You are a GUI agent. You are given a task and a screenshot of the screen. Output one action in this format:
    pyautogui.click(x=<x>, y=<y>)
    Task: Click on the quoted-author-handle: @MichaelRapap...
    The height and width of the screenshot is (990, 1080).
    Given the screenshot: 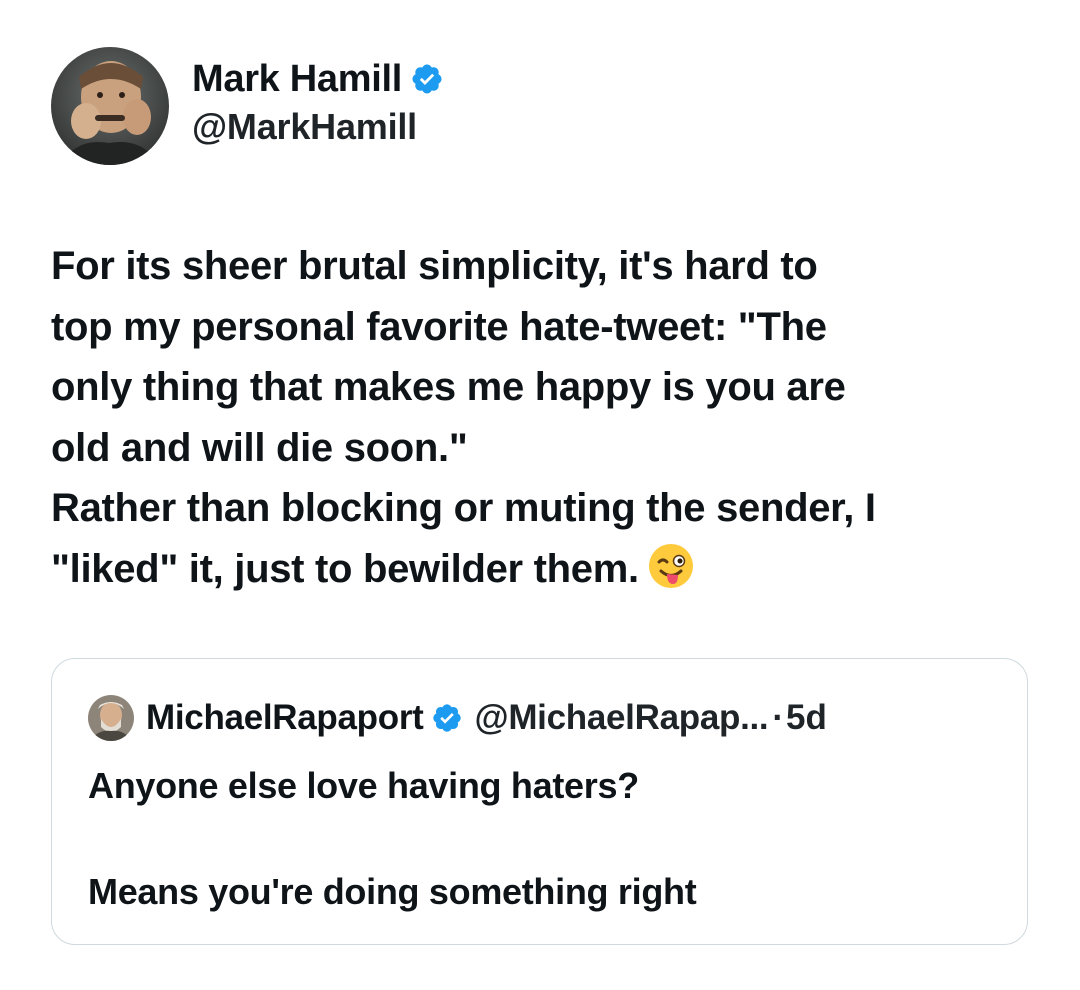 What is the action you would take?
    pyautogui.click(x=622, y=718)
    